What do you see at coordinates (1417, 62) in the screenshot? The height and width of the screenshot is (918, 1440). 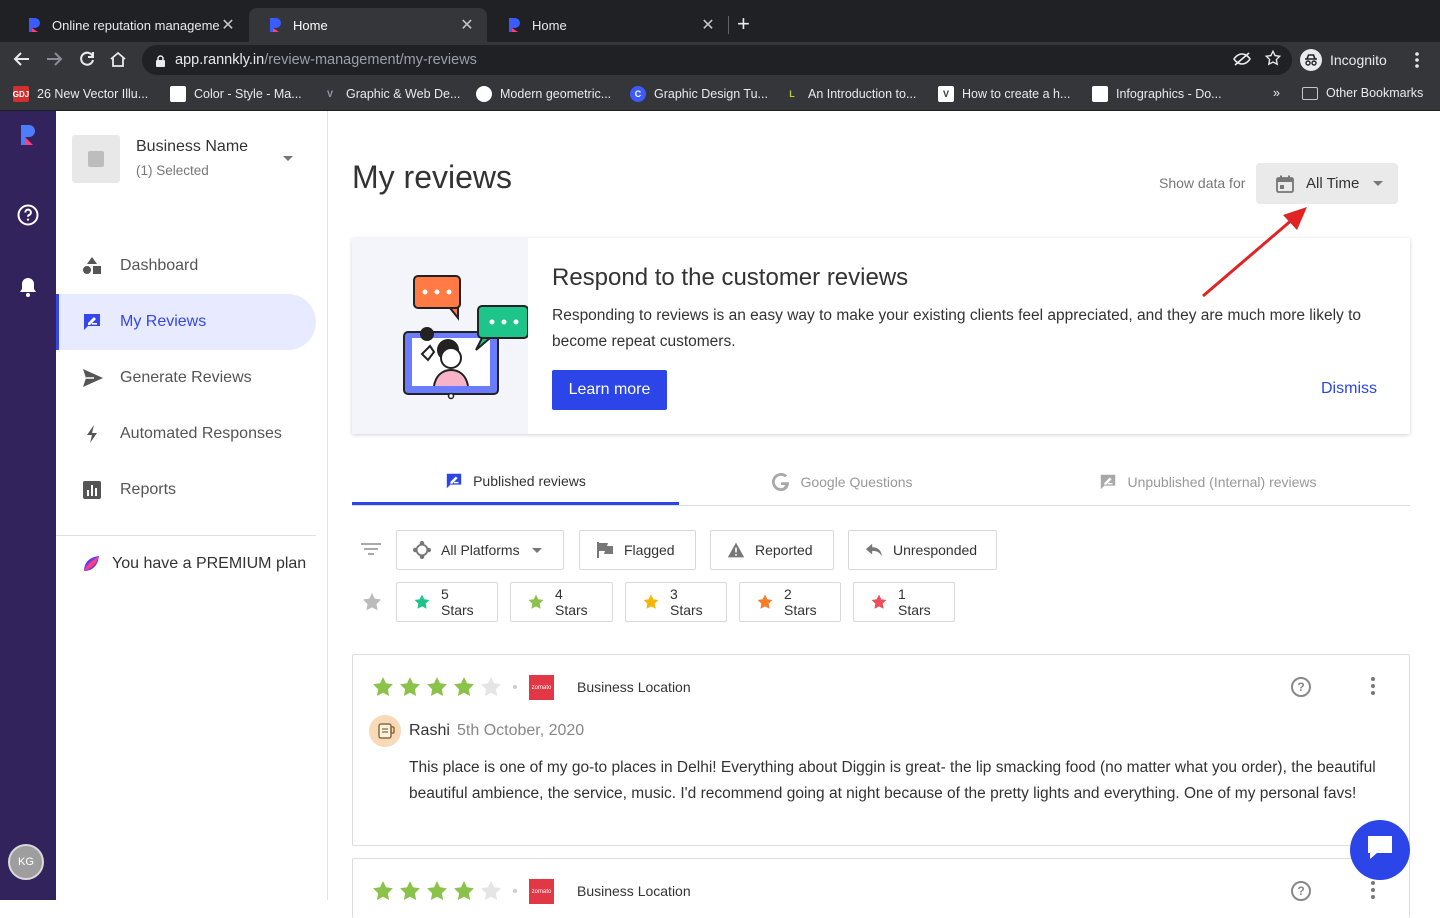 I see `browser-menu-icon` at bounding box center [1417, 62].